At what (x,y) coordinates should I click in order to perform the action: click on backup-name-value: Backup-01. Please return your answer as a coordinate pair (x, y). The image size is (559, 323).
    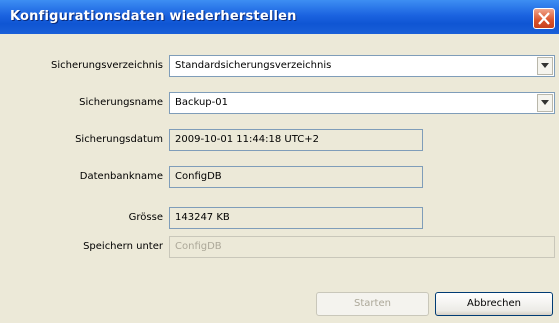
    Looking at the image, I should click on (201, 102).